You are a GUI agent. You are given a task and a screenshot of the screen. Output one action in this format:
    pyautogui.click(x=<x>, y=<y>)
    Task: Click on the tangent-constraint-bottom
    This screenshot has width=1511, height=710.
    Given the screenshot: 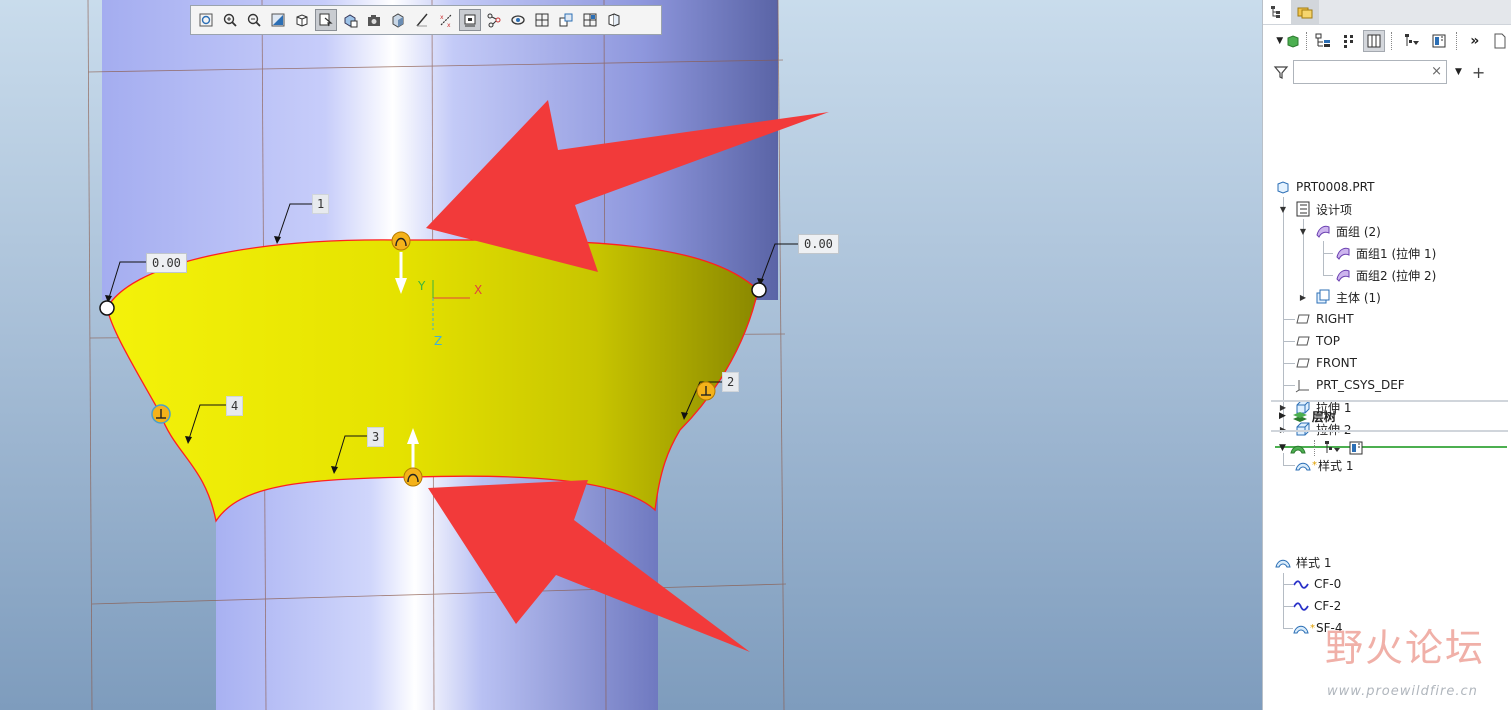 What is the action you would take?
    pyautogui.click(x=413, y=477)
    